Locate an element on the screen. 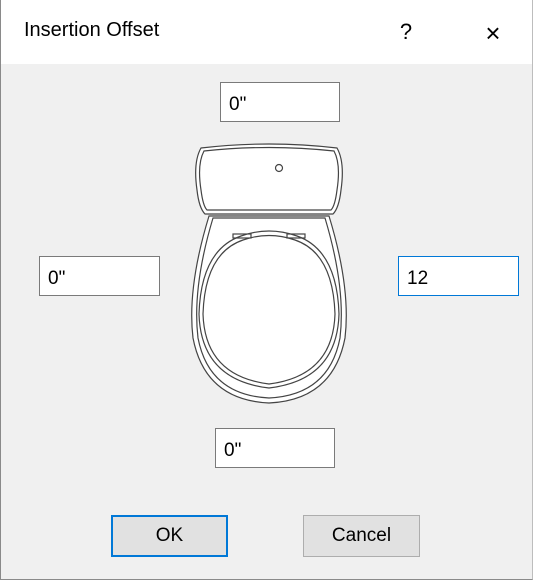  toilet-top-view-icon is located at coordinates (269, 273).